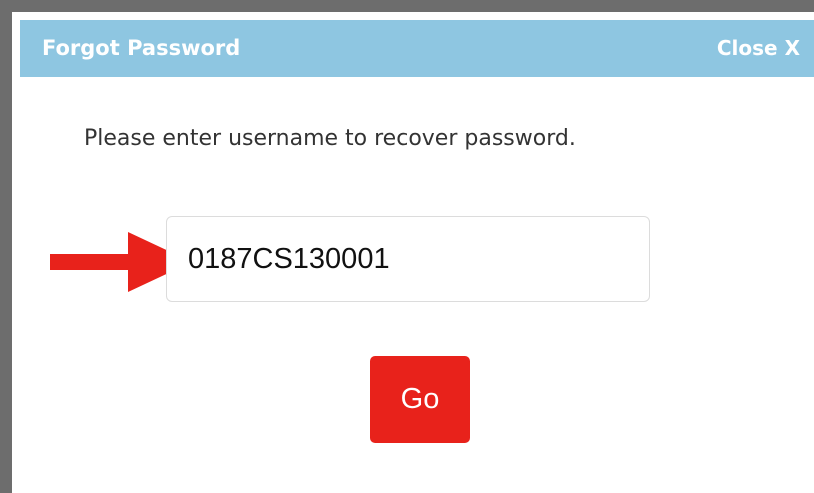  What do you see at coordinates (141, 48) in the screenshot?
I see `dialog-title: Forgot Password` at bounding box center [141, 48].